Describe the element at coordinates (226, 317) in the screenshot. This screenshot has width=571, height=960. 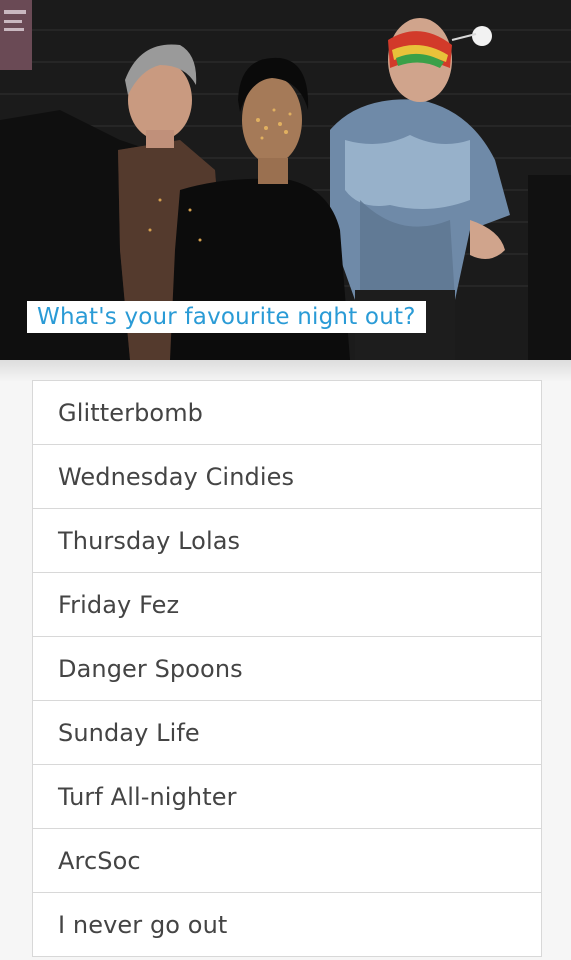
I see `poll-question: What's your favourite night out?` at that location.